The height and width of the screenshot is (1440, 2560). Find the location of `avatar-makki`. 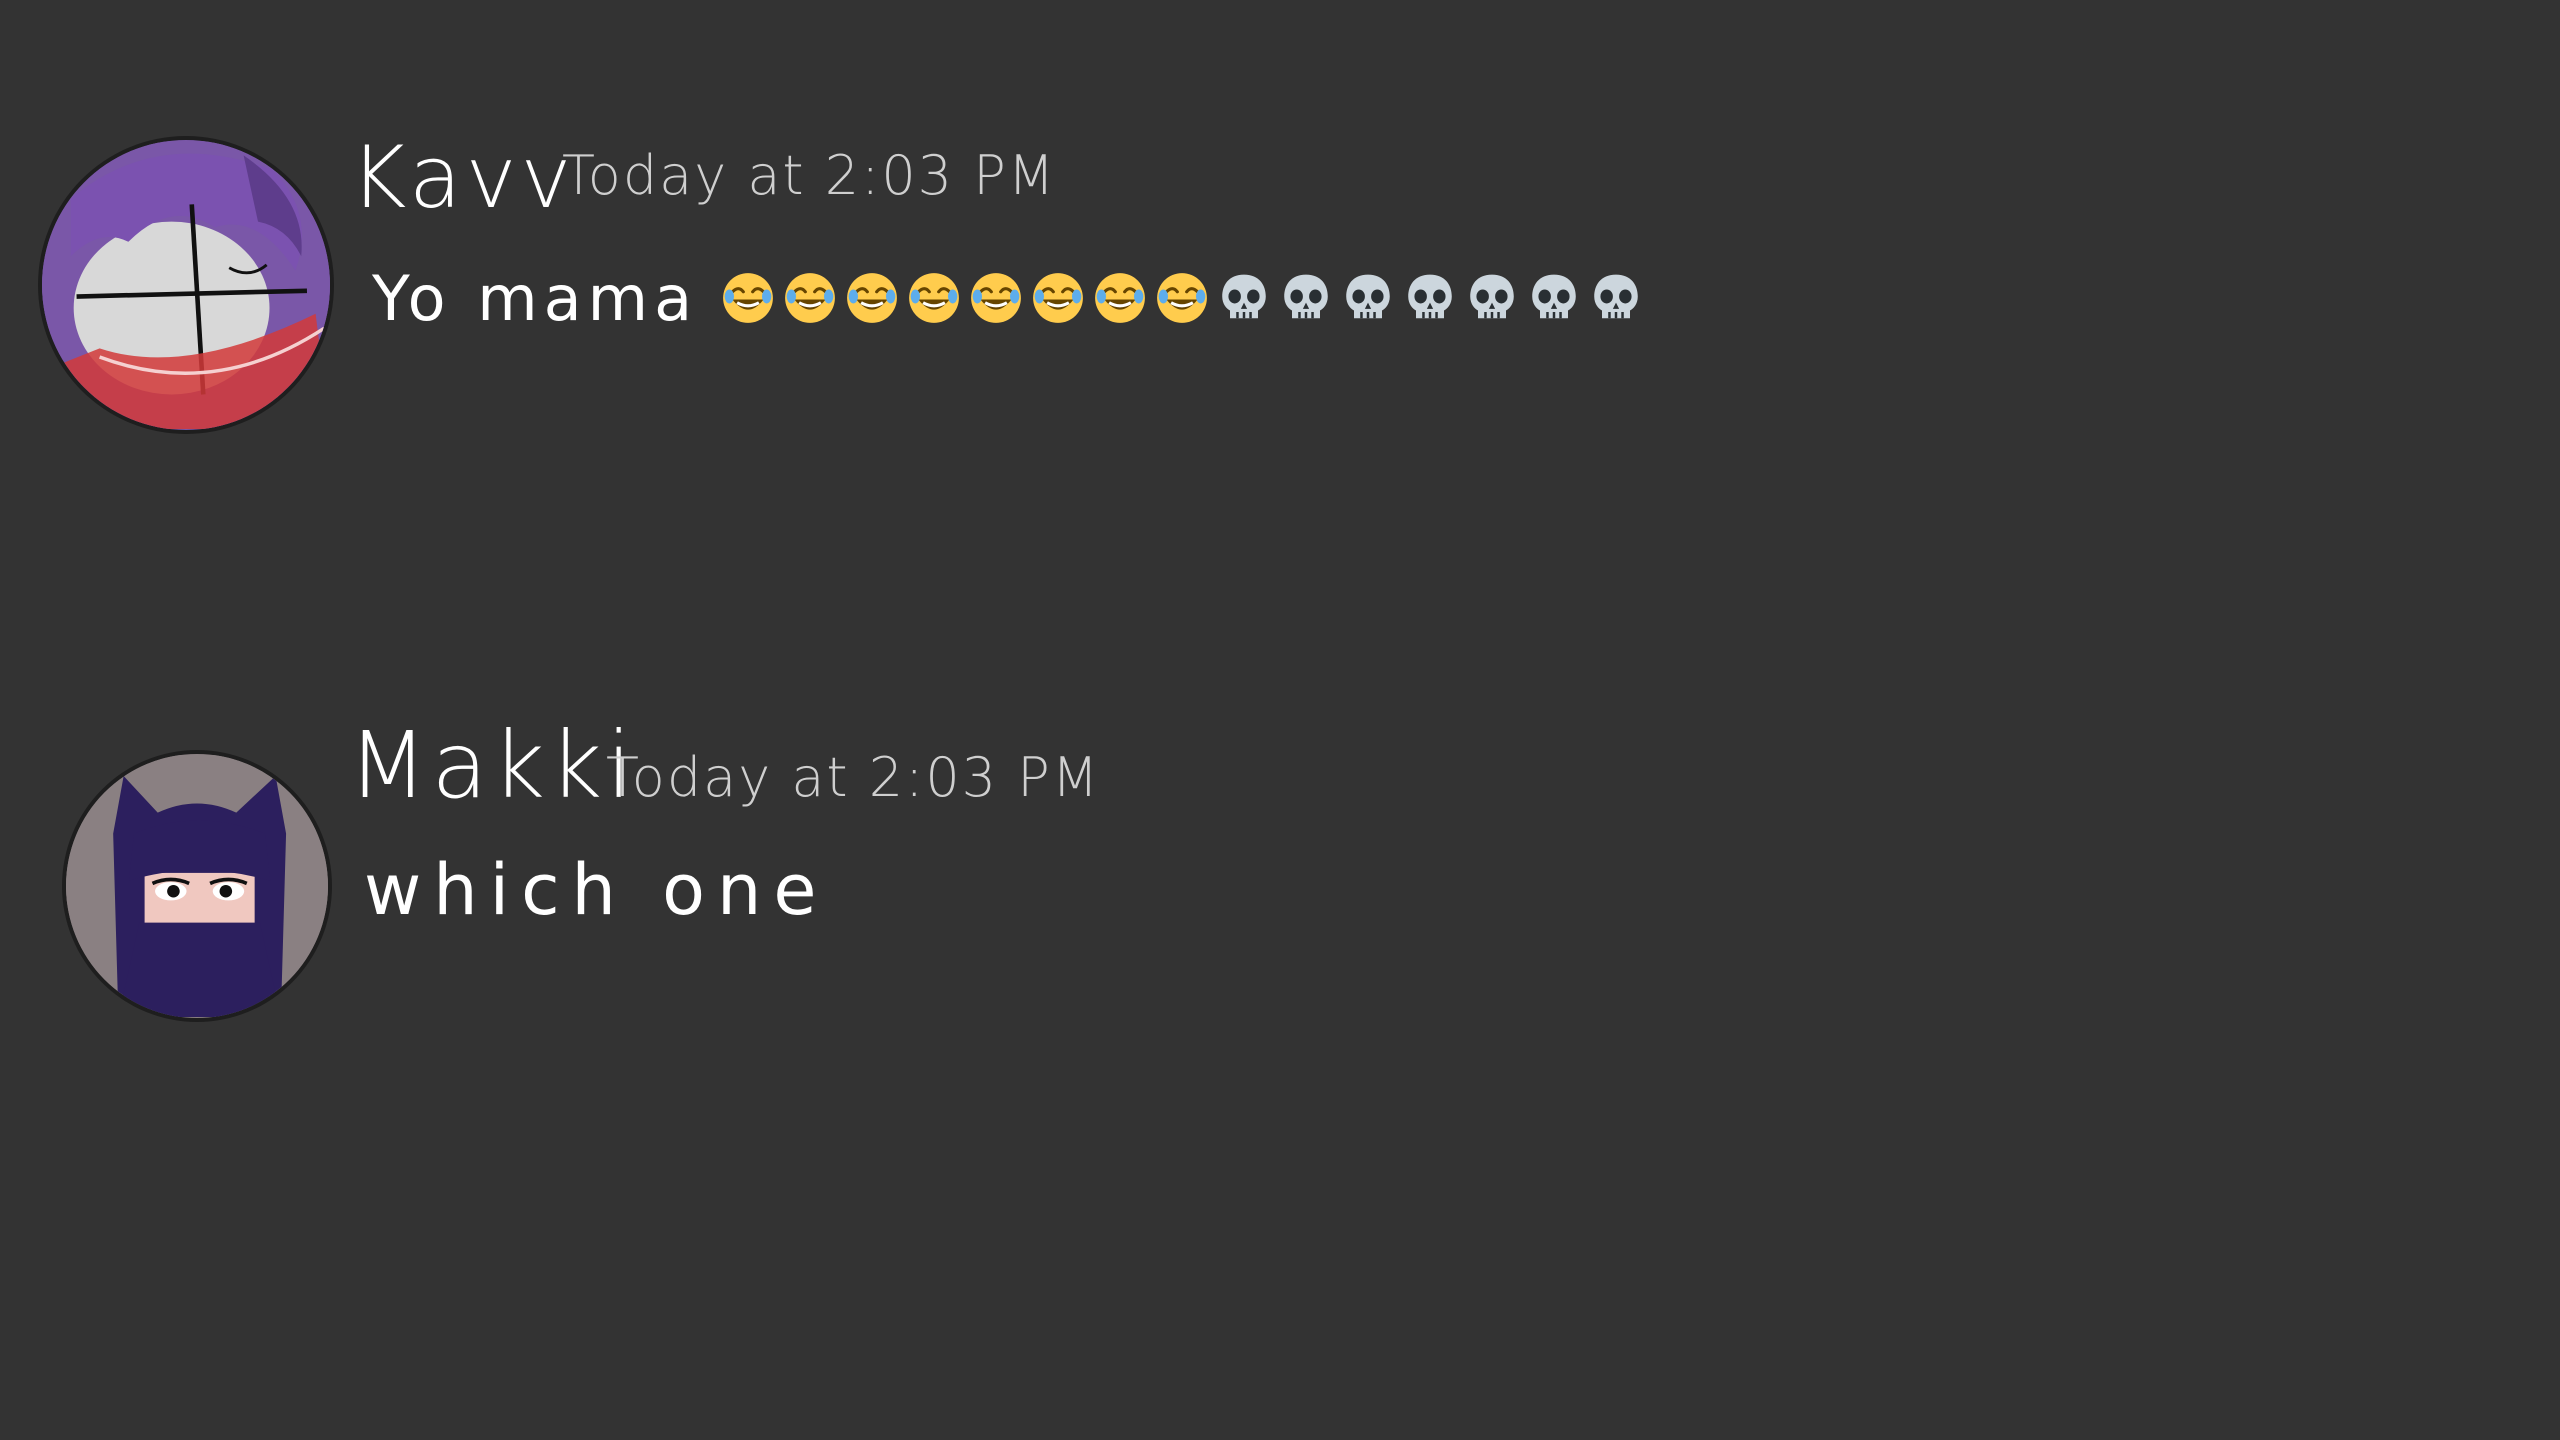

avatar-makki is located at coordinates (197, 886).